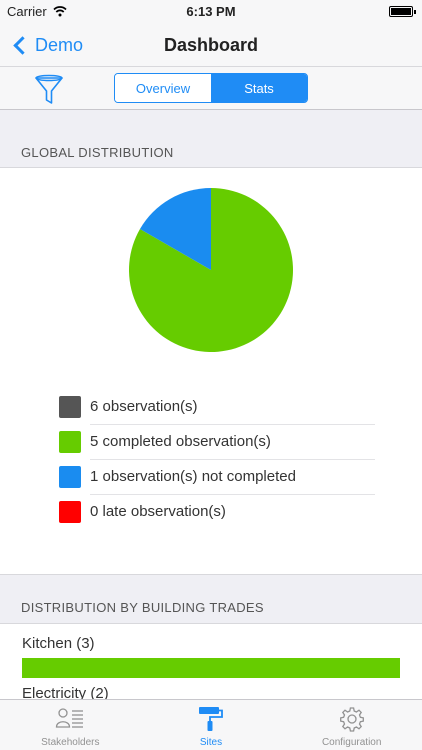 The image size is (422, 750). I want to click on legend-label-not-completed: 1 observation(s) not completed, so click(193, 476).